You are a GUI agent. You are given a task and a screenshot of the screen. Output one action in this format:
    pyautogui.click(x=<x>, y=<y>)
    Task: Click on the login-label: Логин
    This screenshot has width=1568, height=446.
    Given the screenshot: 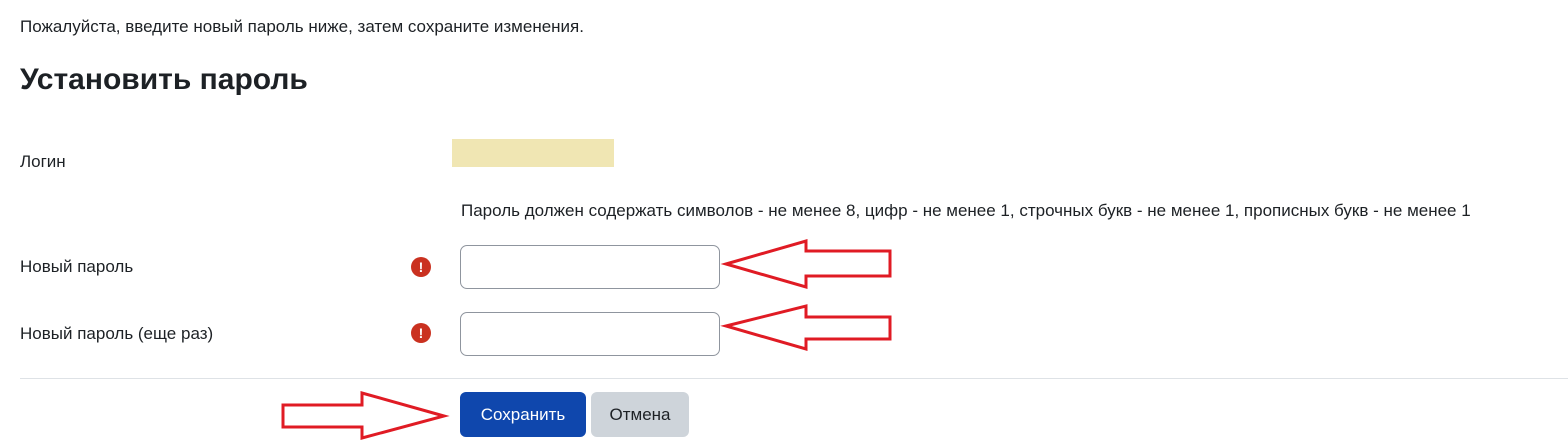 What is the action you would take?
    pyautogui.click(x=43, y=161)
    